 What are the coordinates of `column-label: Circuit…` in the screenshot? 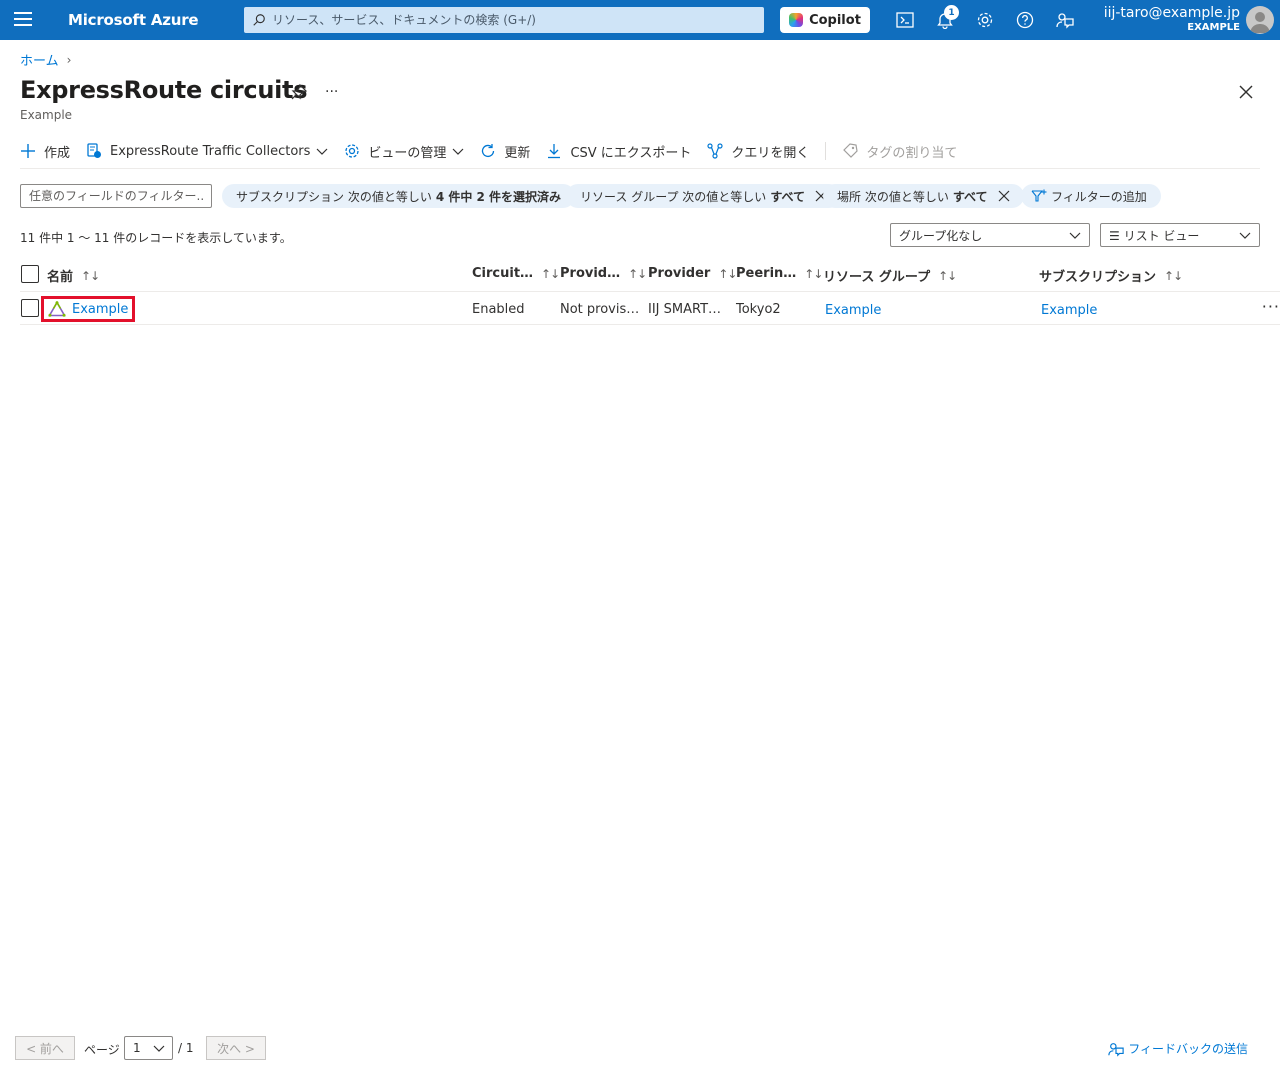 It's located at (503, 273).